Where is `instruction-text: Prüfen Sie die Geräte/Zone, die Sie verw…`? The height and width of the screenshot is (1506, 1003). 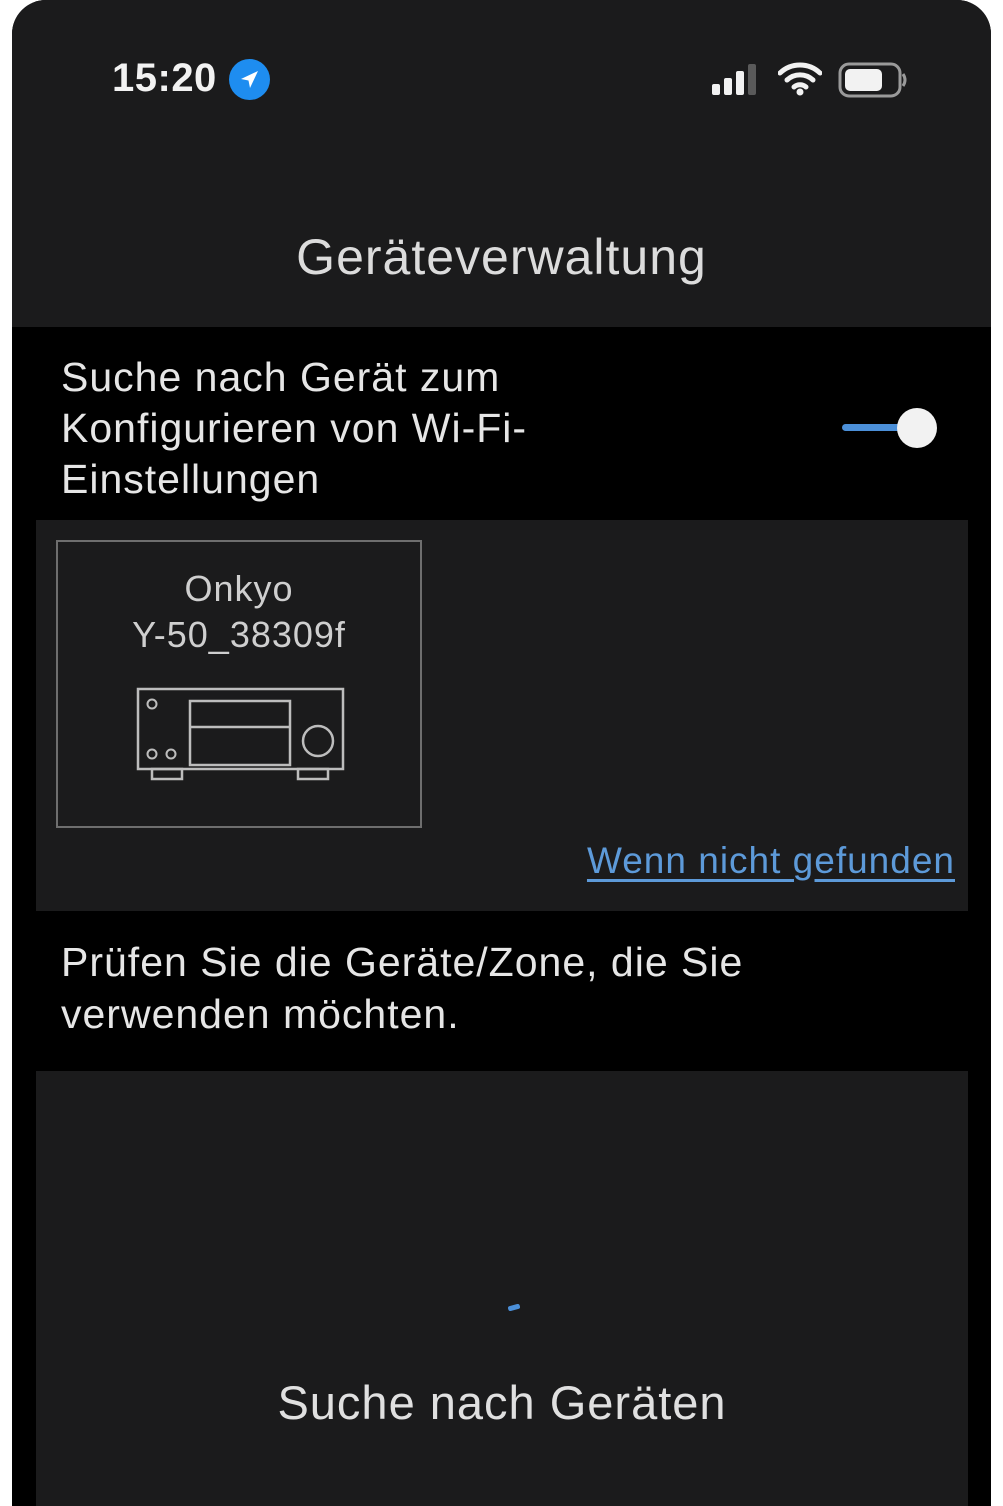 instruction-text: Prüfen Sie die Geräte/Zone, die Sie verw… is located at coordinates (402, 988).